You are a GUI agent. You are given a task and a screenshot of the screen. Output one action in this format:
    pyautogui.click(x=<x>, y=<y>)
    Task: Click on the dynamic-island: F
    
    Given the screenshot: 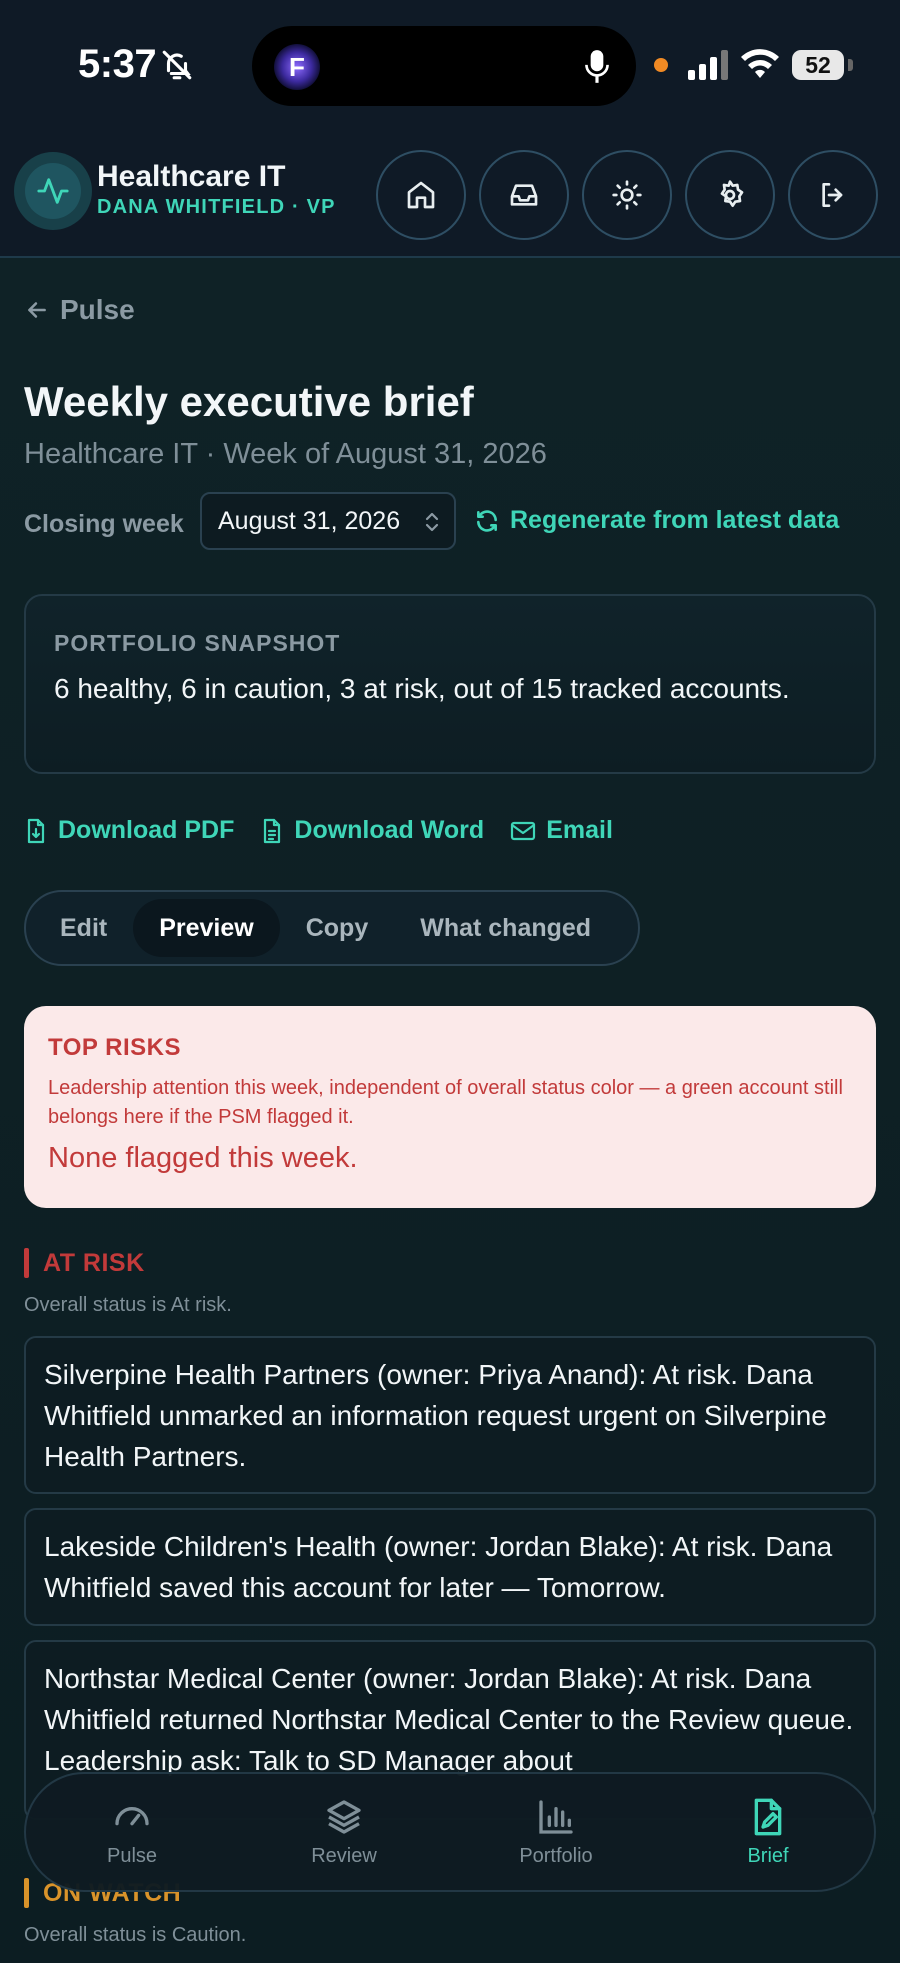 What is the action you would take?
    pyautogui.click(x=444, y=66)
    